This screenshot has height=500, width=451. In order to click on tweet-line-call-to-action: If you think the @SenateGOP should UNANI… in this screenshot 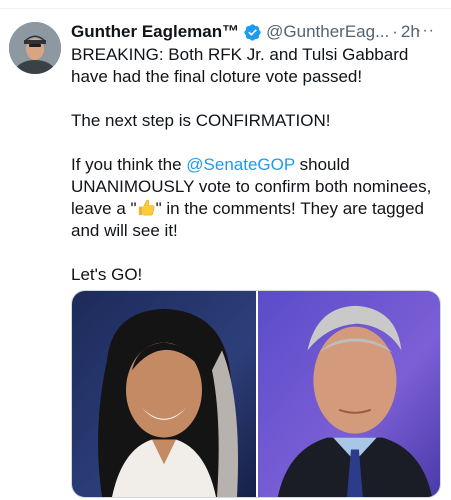, I will do `click(257, 198)`.